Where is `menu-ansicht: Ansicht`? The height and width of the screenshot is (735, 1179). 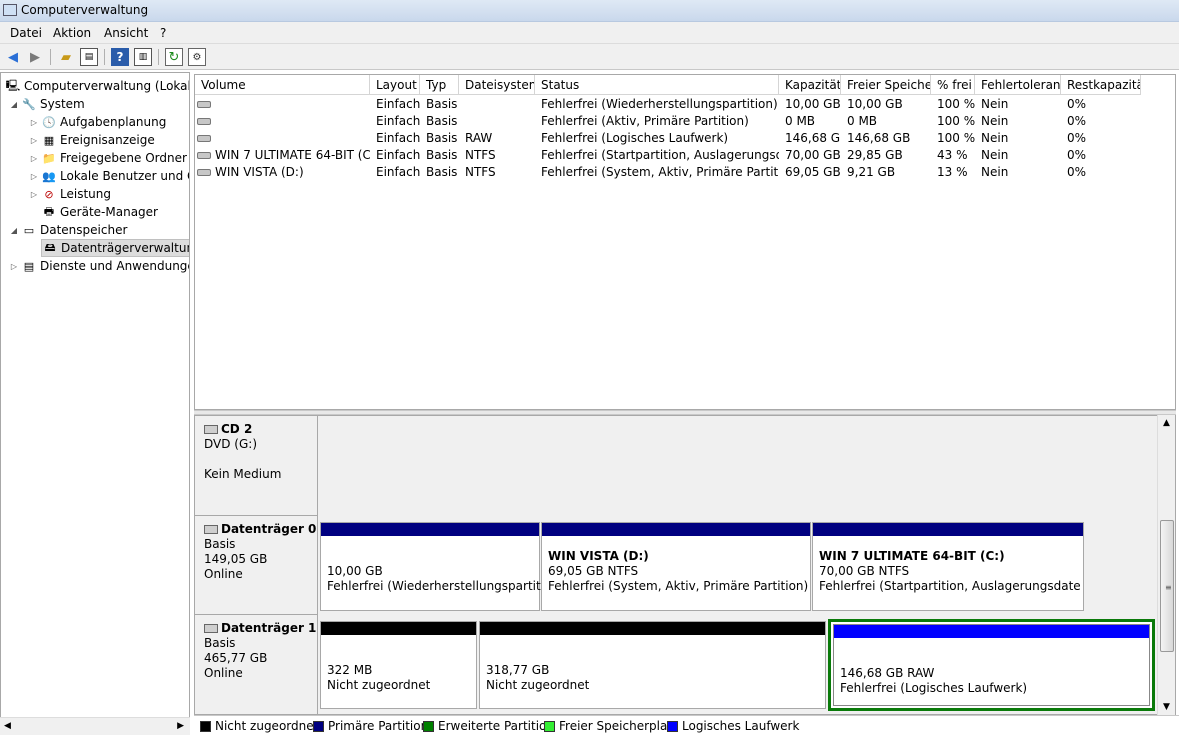 menu-ansicht: Ansicht is located at coordinates (126, 33).